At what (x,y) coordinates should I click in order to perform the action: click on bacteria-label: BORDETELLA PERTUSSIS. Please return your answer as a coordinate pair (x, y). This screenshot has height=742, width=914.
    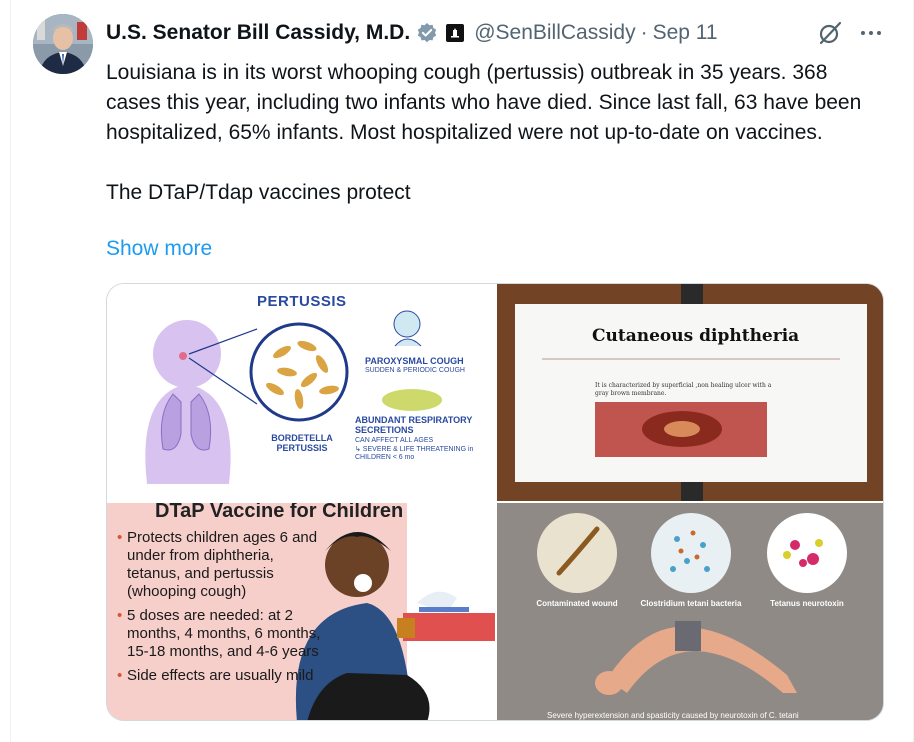
    Looking at the image, I should click on (302, 443).